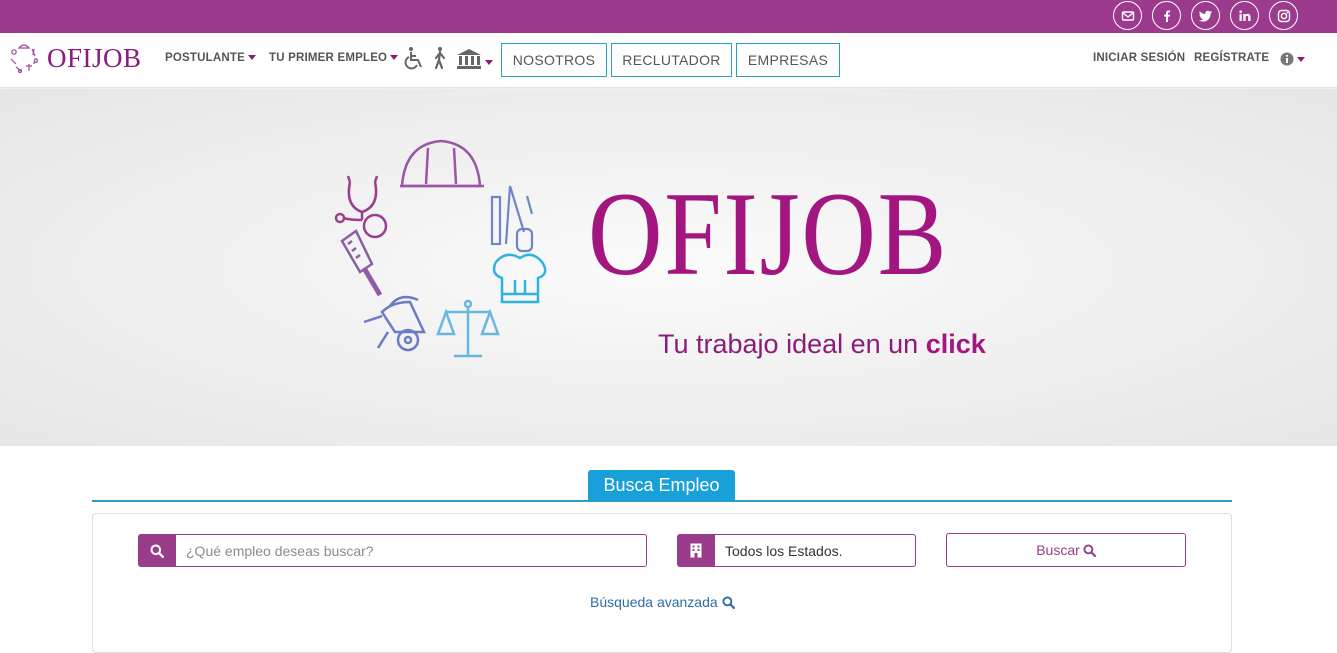 This screenshot has height=653, width=1337. What do you see at coordinates (815, 550) in the screenshot?
I see `state-select: Todos los Estados.` at bounding box center [815, 550].